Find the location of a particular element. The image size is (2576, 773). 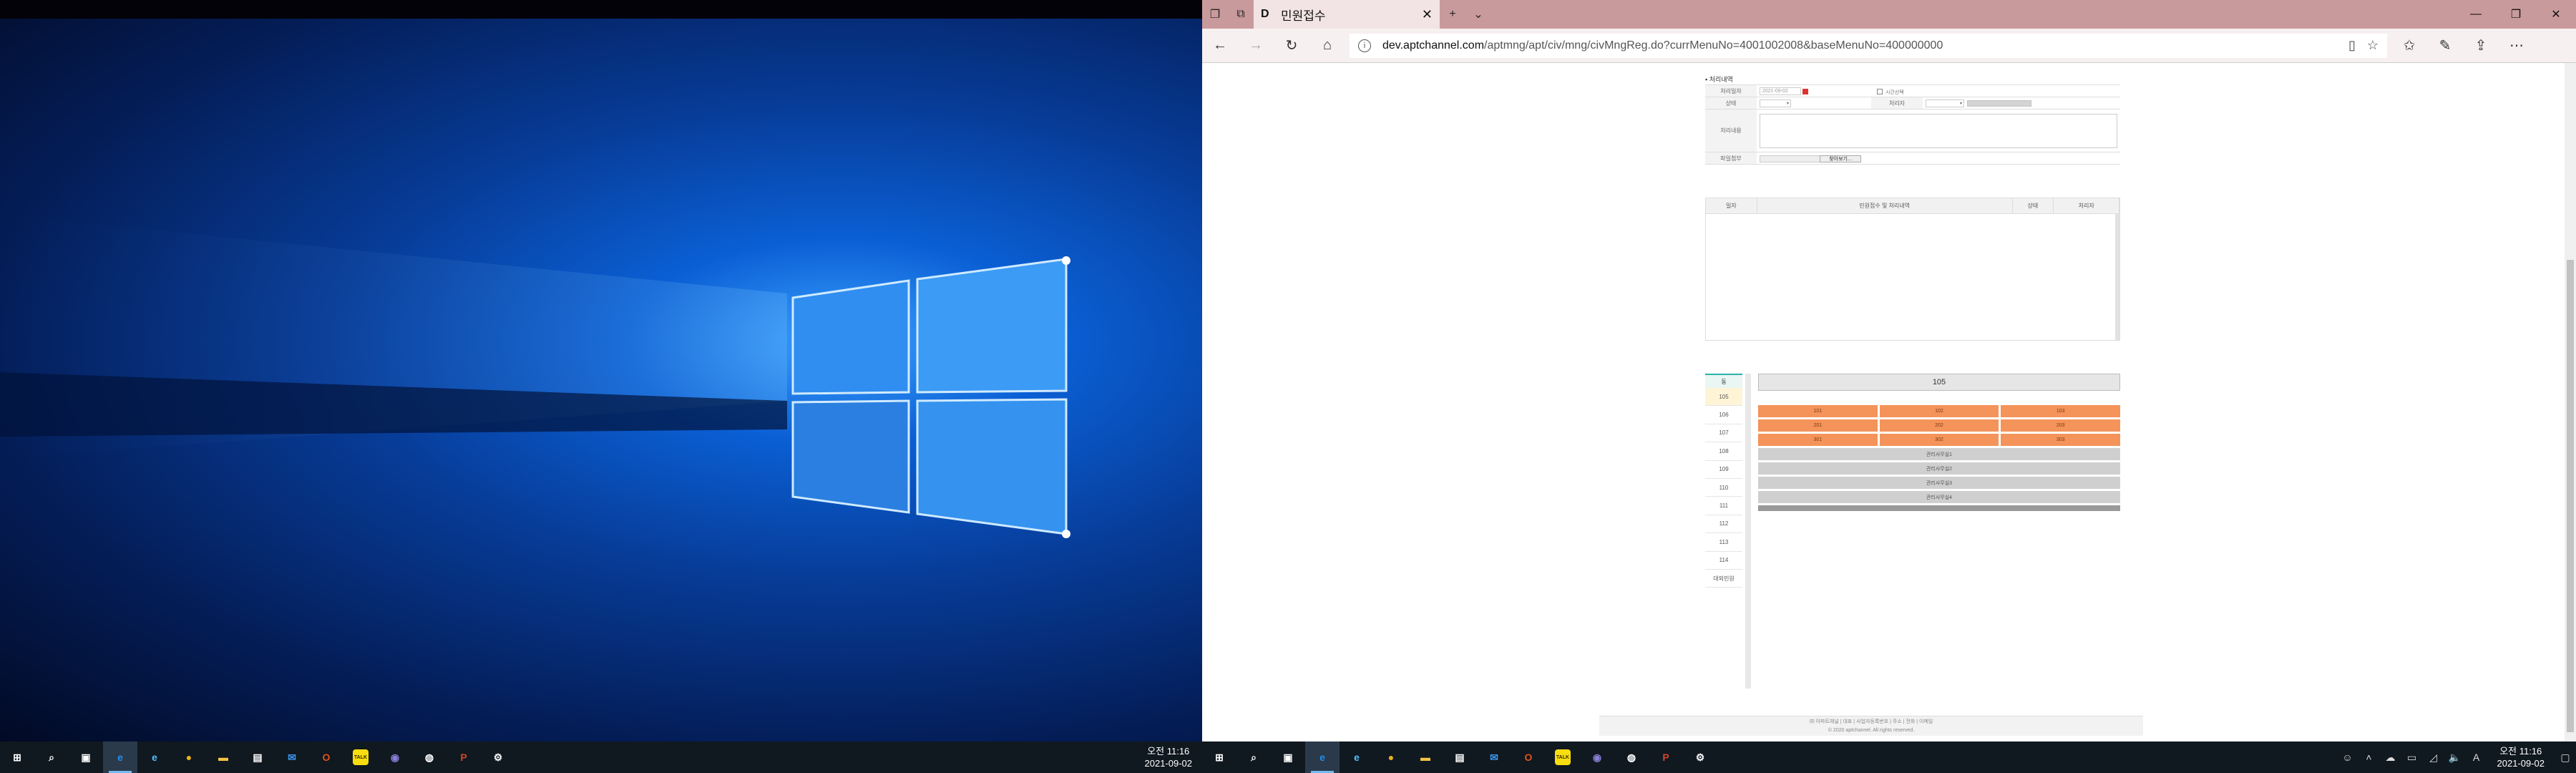

reading-view-icon: ▯ is located at coordinates (2352, 45).